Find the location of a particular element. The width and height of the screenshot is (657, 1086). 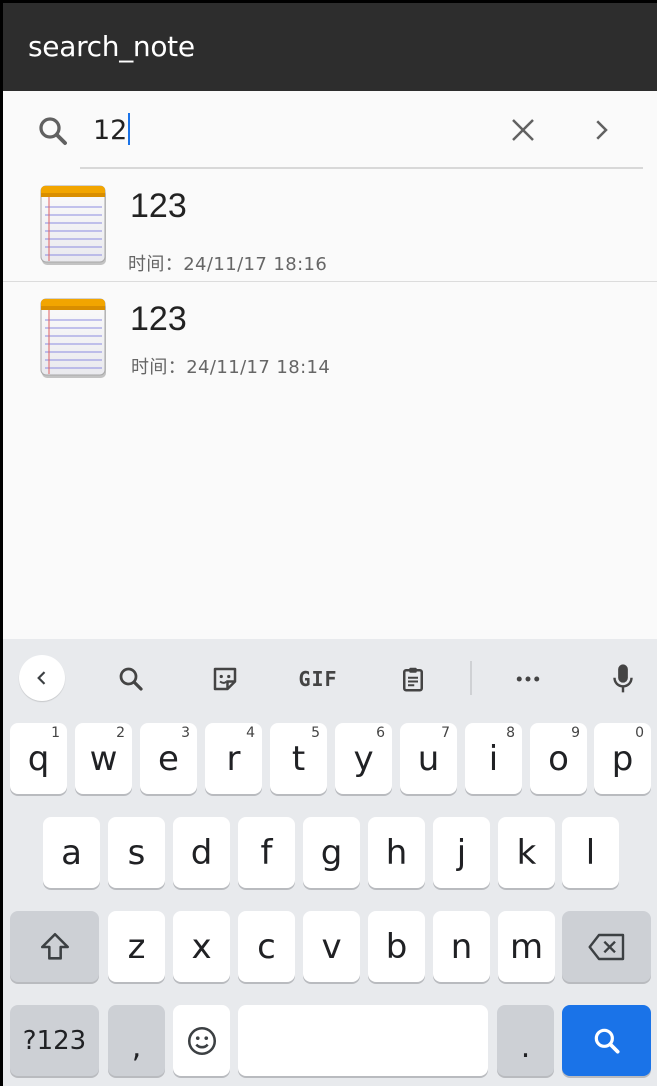

key-label: l is located at coordinates (590, 852).